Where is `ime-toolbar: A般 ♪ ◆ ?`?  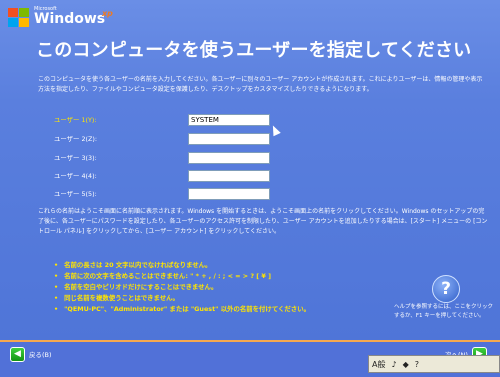
ime-toolbar: A般 ♪ ◆ ? is located at coordinates (434, 364).